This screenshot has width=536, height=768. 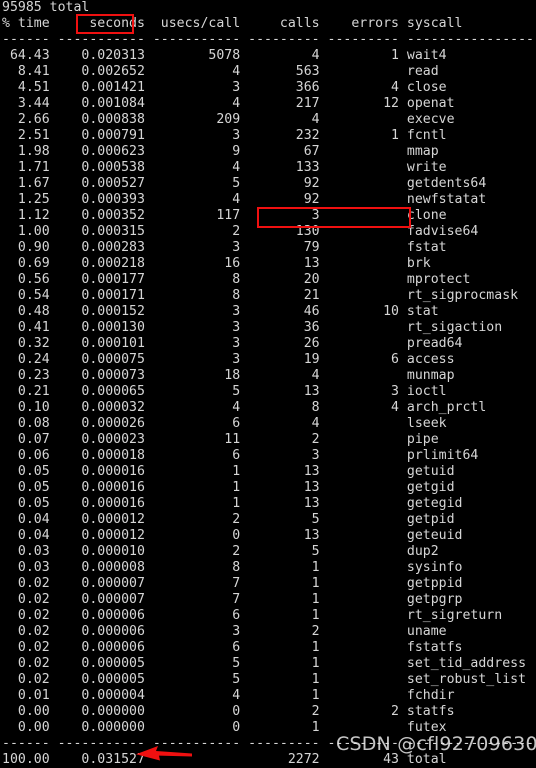 What do you see at coordinates (224, 215) in the screenshot?
I see `table-row: 1.12 0.000352 117 3 clone` at bounding box center [224, 215].